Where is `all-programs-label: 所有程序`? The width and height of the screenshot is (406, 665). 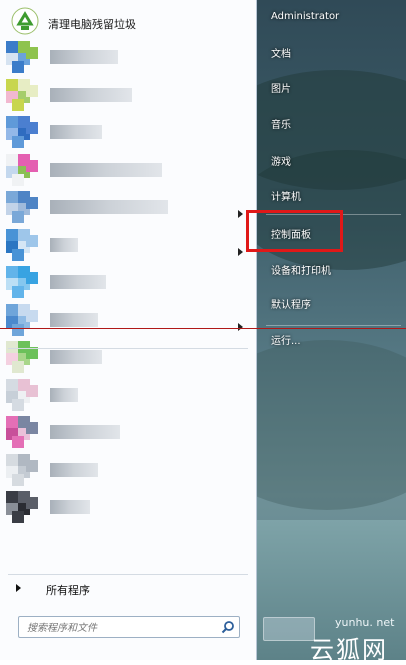
all-programs-label: 所有程序 is located at coordinates (68, 590).